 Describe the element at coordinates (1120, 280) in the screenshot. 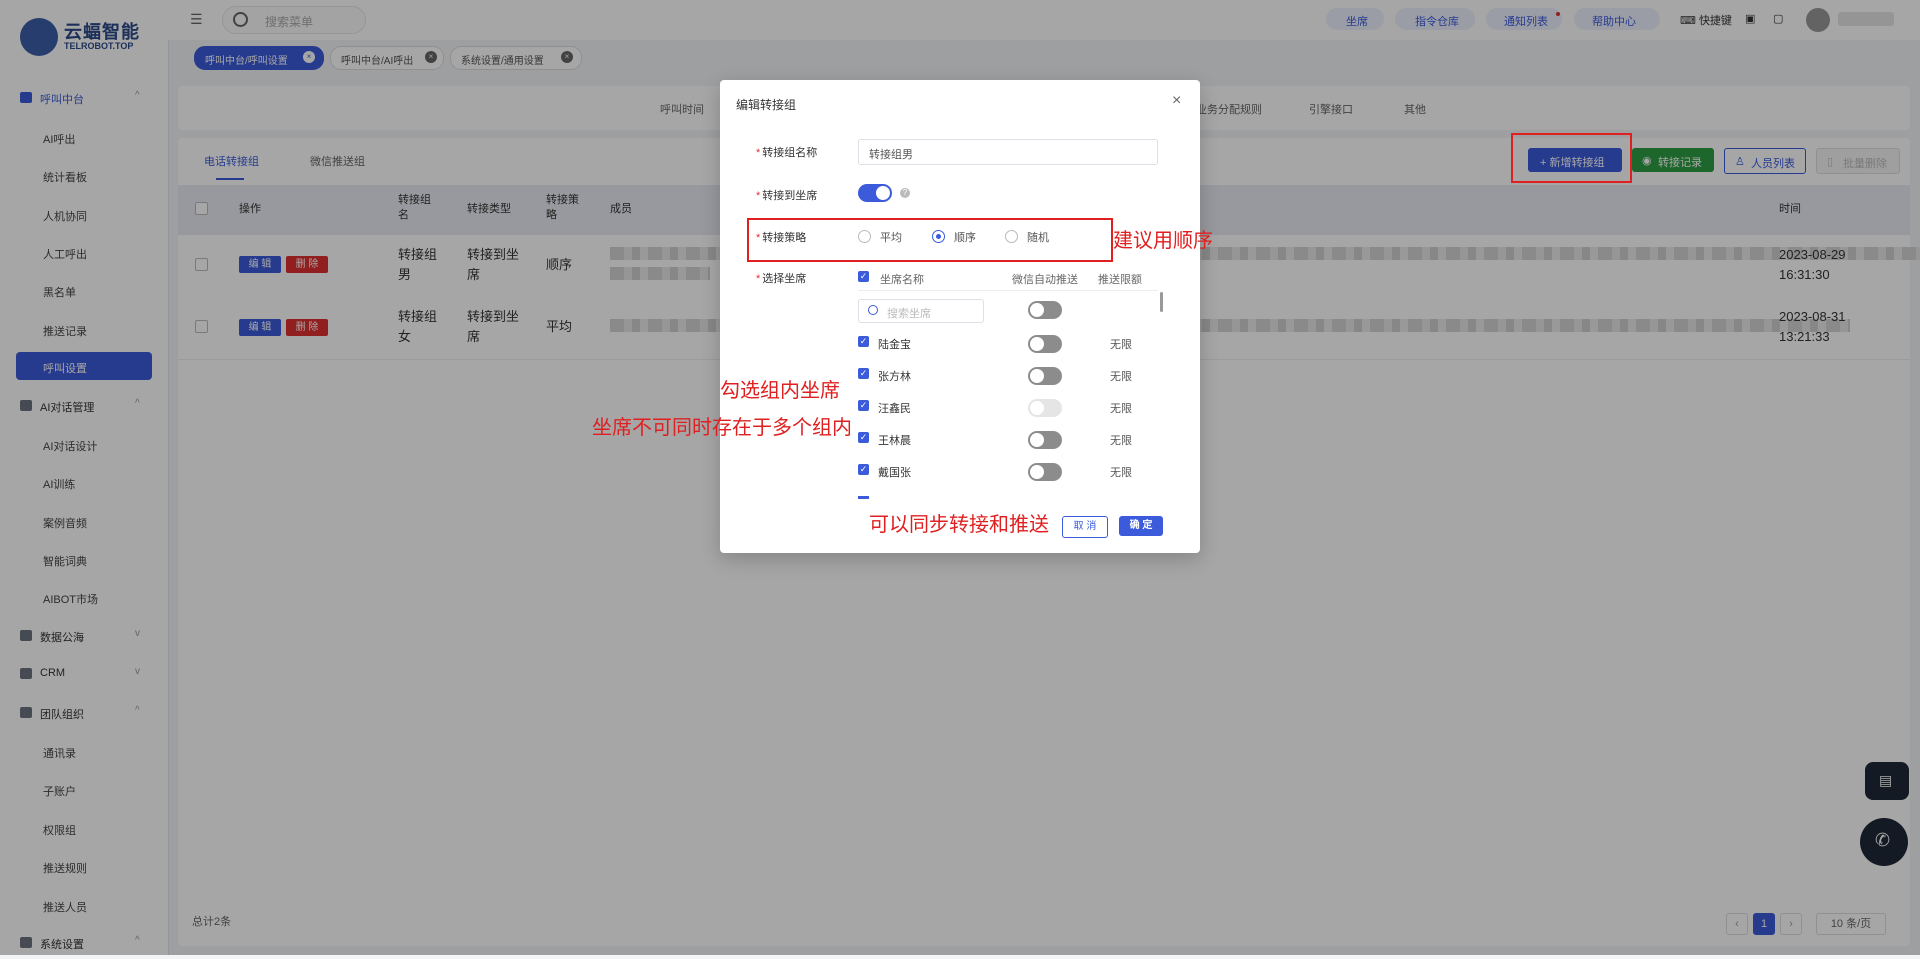

I see `col-push-limit: 推送限额` at that location.